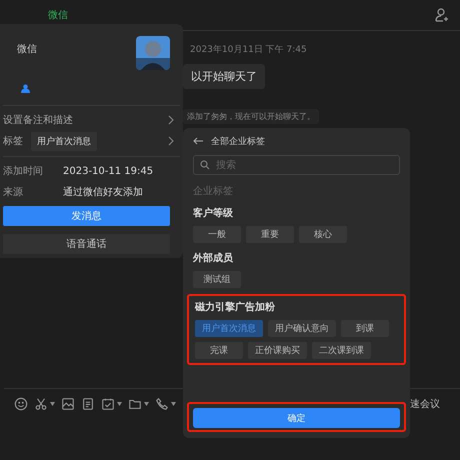 This screenshot has width=460, height=460. I want to click on tag-chip: 核心, so click(323, 234).